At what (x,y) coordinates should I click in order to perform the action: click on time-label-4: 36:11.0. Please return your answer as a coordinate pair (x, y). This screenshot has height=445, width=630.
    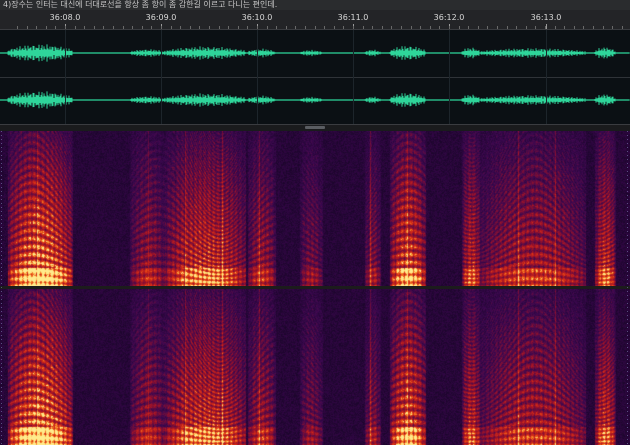
    Looking at the image, I should click on (353, 17).